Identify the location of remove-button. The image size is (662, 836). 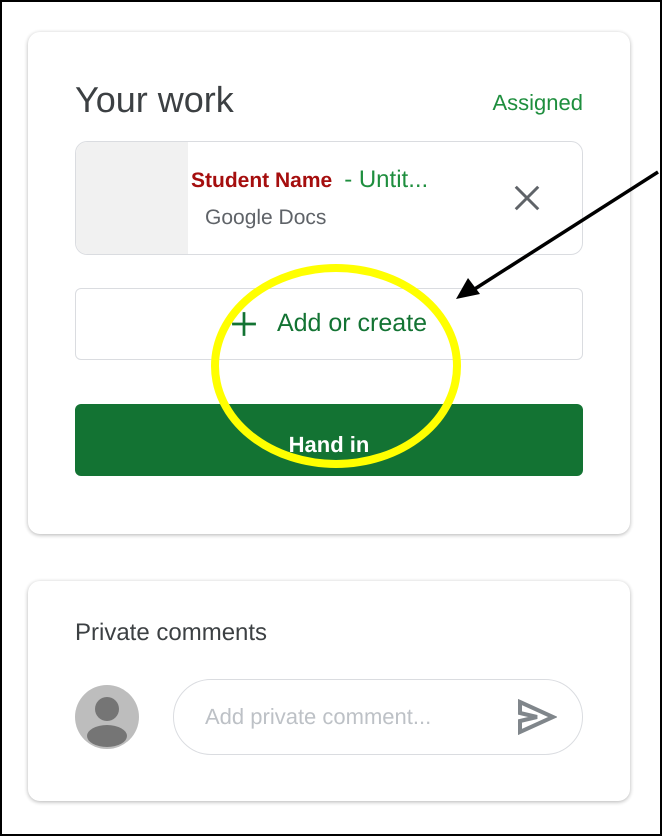
(527, 198).